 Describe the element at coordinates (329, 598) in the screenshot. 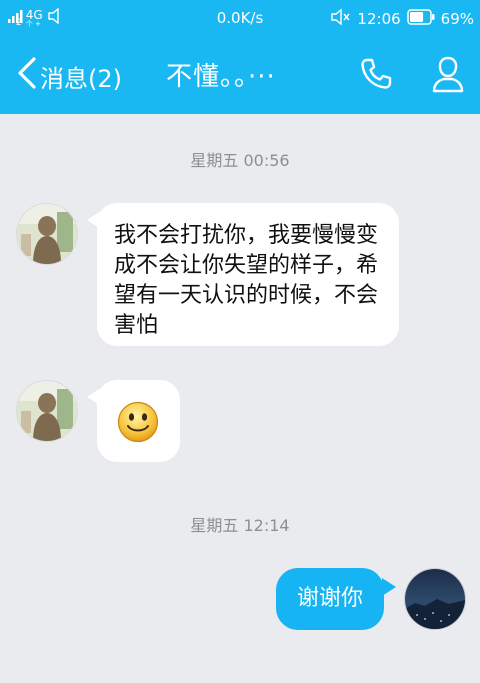

I see `message-text: 谢谢你` at that location.